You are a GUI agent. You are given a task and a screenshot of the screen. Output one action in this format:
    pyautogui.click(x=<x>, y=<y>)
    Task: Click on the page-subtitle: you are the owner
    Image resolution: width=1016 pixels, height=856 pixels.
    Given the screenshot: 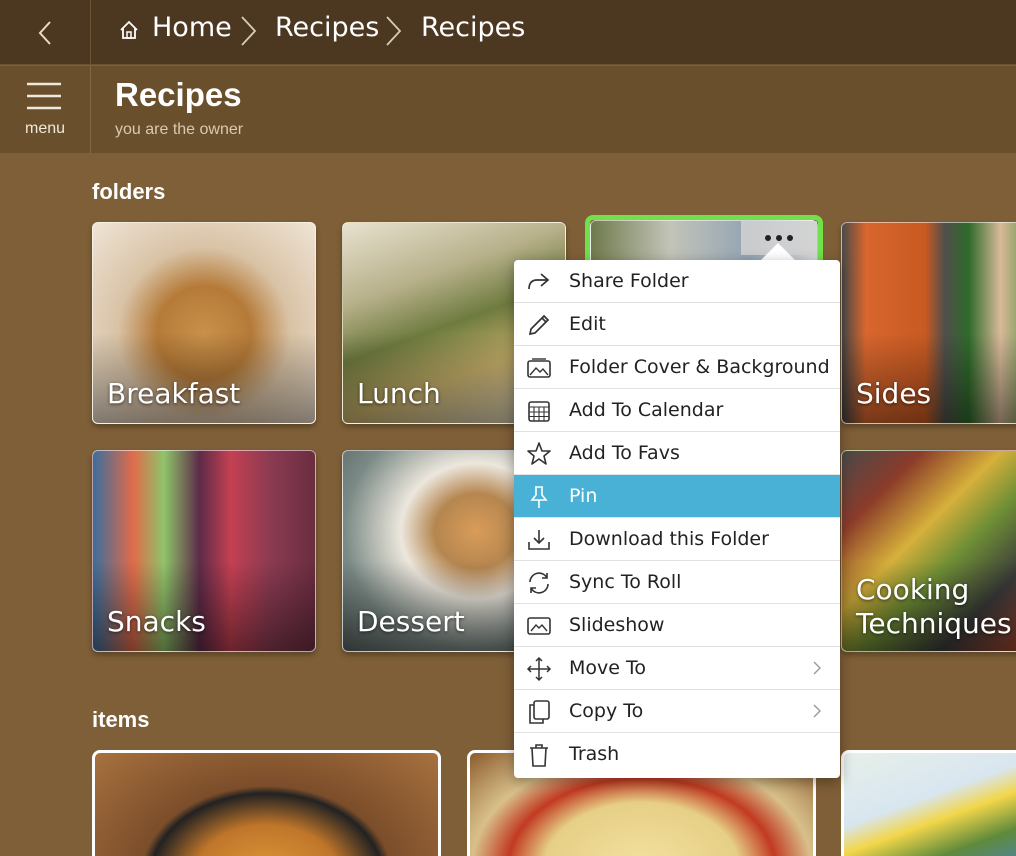 What is the action you would take?
    pyautogui.click(x=179, y=129)
    